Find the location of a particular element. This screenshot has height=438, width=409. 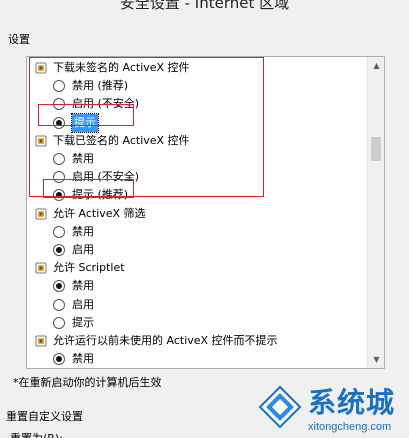

setting-header-label: 允许运行以前未使用的 ActiveX 控件而不提示 is located at coordinates (165, 340).